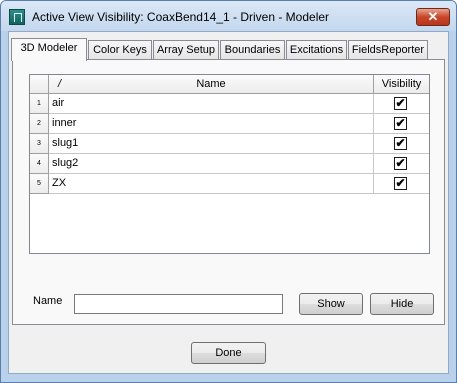  Describe the element at coordinates (331, 304) in the screenshot. I see `show-button: Show` at that location.